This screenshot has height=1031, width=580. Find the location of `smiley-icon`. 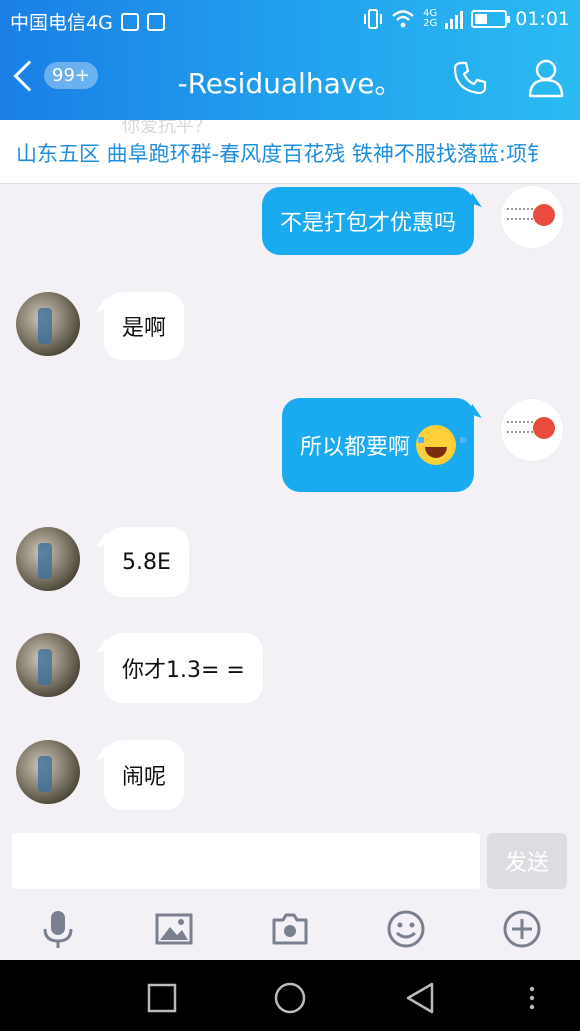

smiley-icon is located at coordinates (406, 929).